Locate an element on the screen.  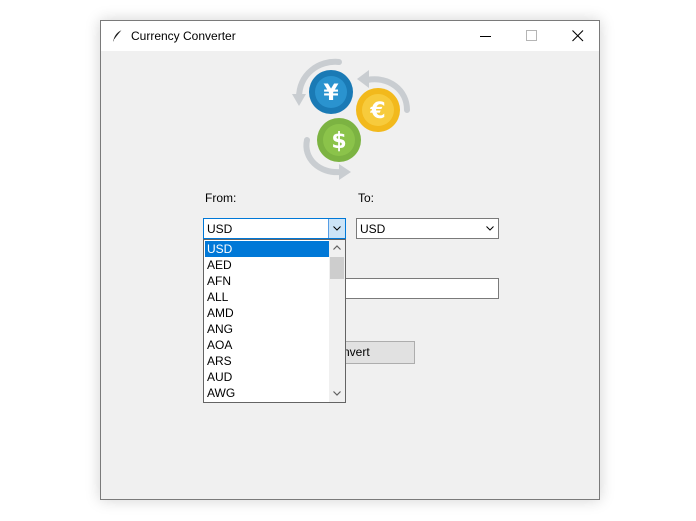
minimize-icon is located at coordinates (485, 36).